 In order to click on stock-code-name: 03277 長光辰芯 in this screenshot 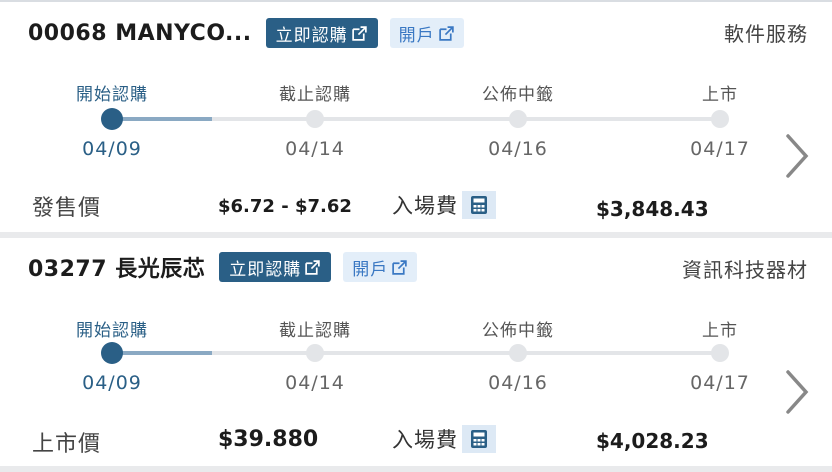, I will do `click(117, 269)`.